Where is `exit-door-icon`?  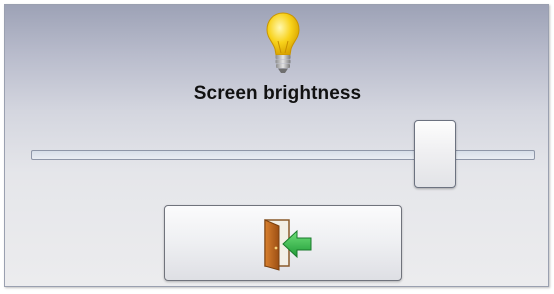 exit-door-icon is located at coordinates (288, 245).